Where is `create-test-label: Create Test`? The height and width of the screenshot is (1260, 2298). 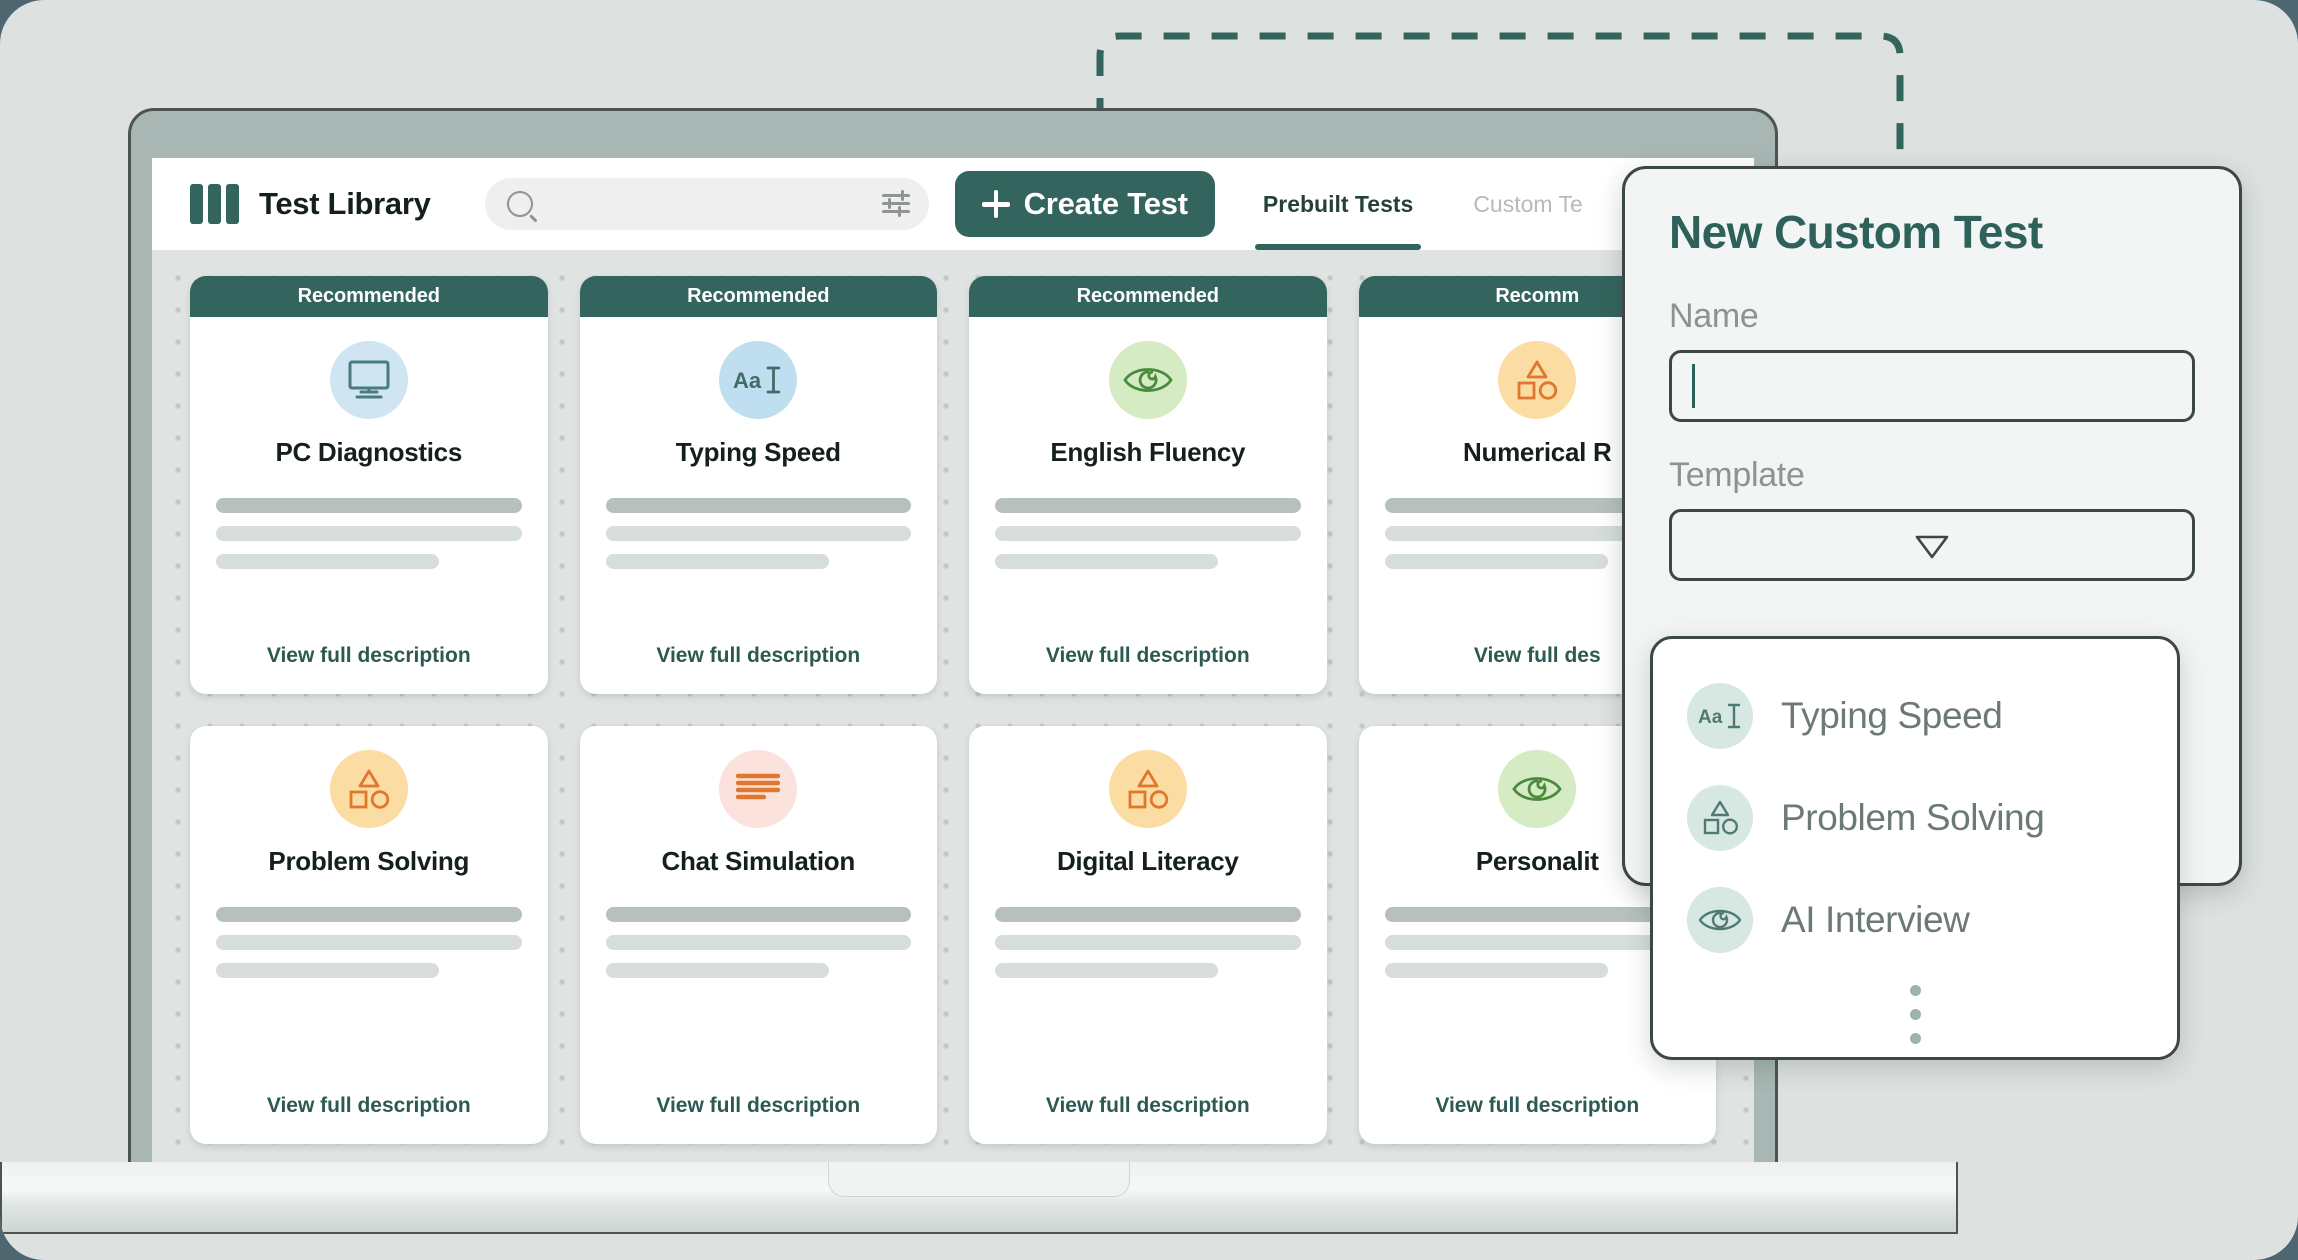 create-test-label: Create Test is located at coordinates (1106, 203).